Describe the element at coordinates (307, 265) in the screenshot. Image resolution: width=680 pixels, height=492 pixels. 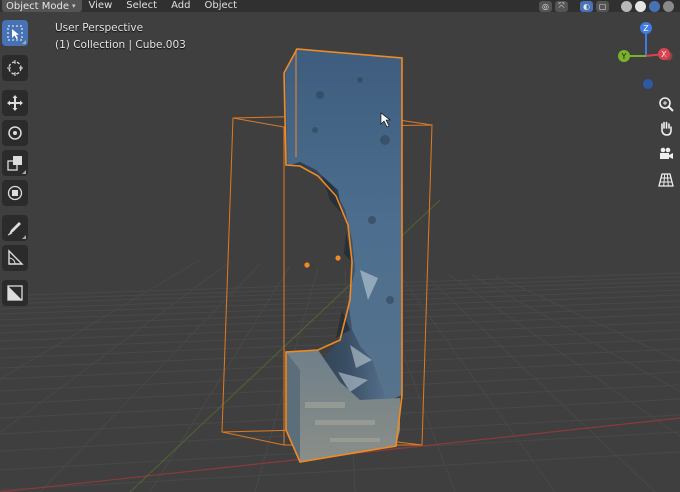
I see `object-origin` at that location.